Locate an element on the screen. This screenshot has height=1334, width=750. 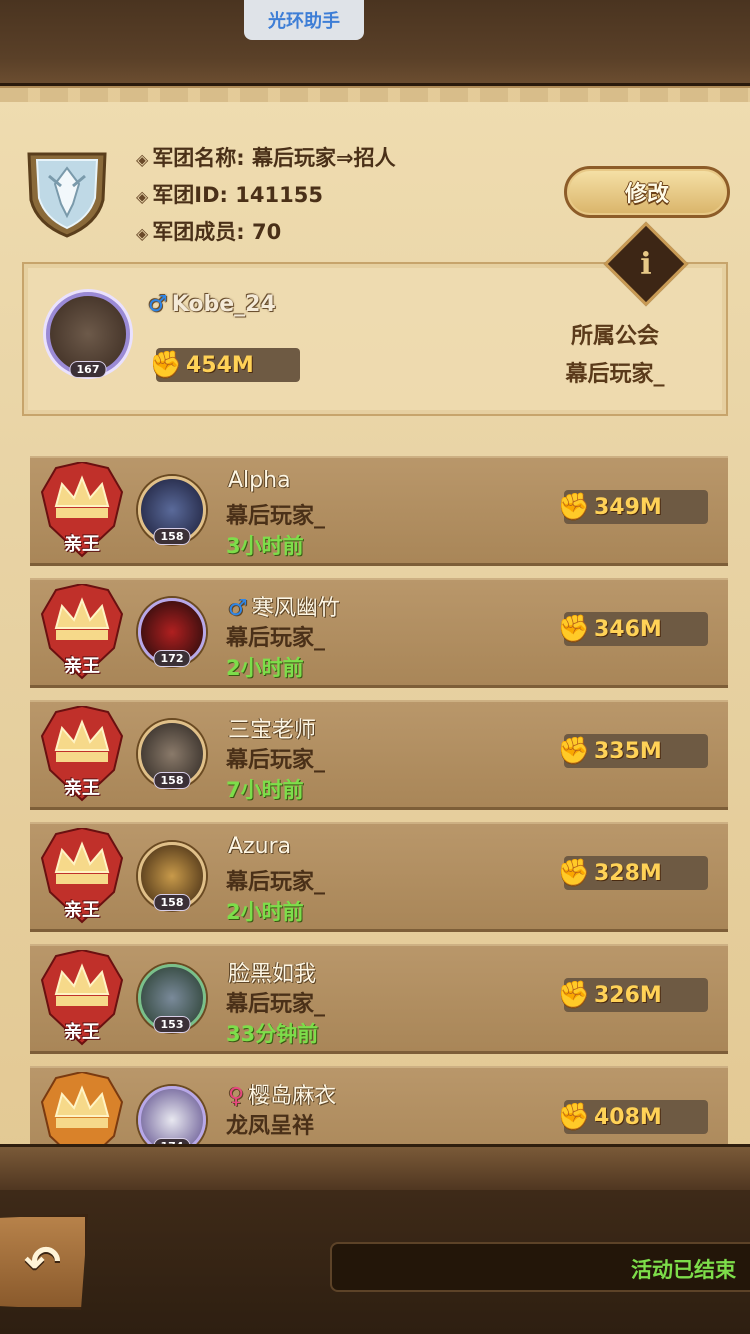
member-name: ♀ 樱岛麻衣 is located at coordinates (282, 1096).